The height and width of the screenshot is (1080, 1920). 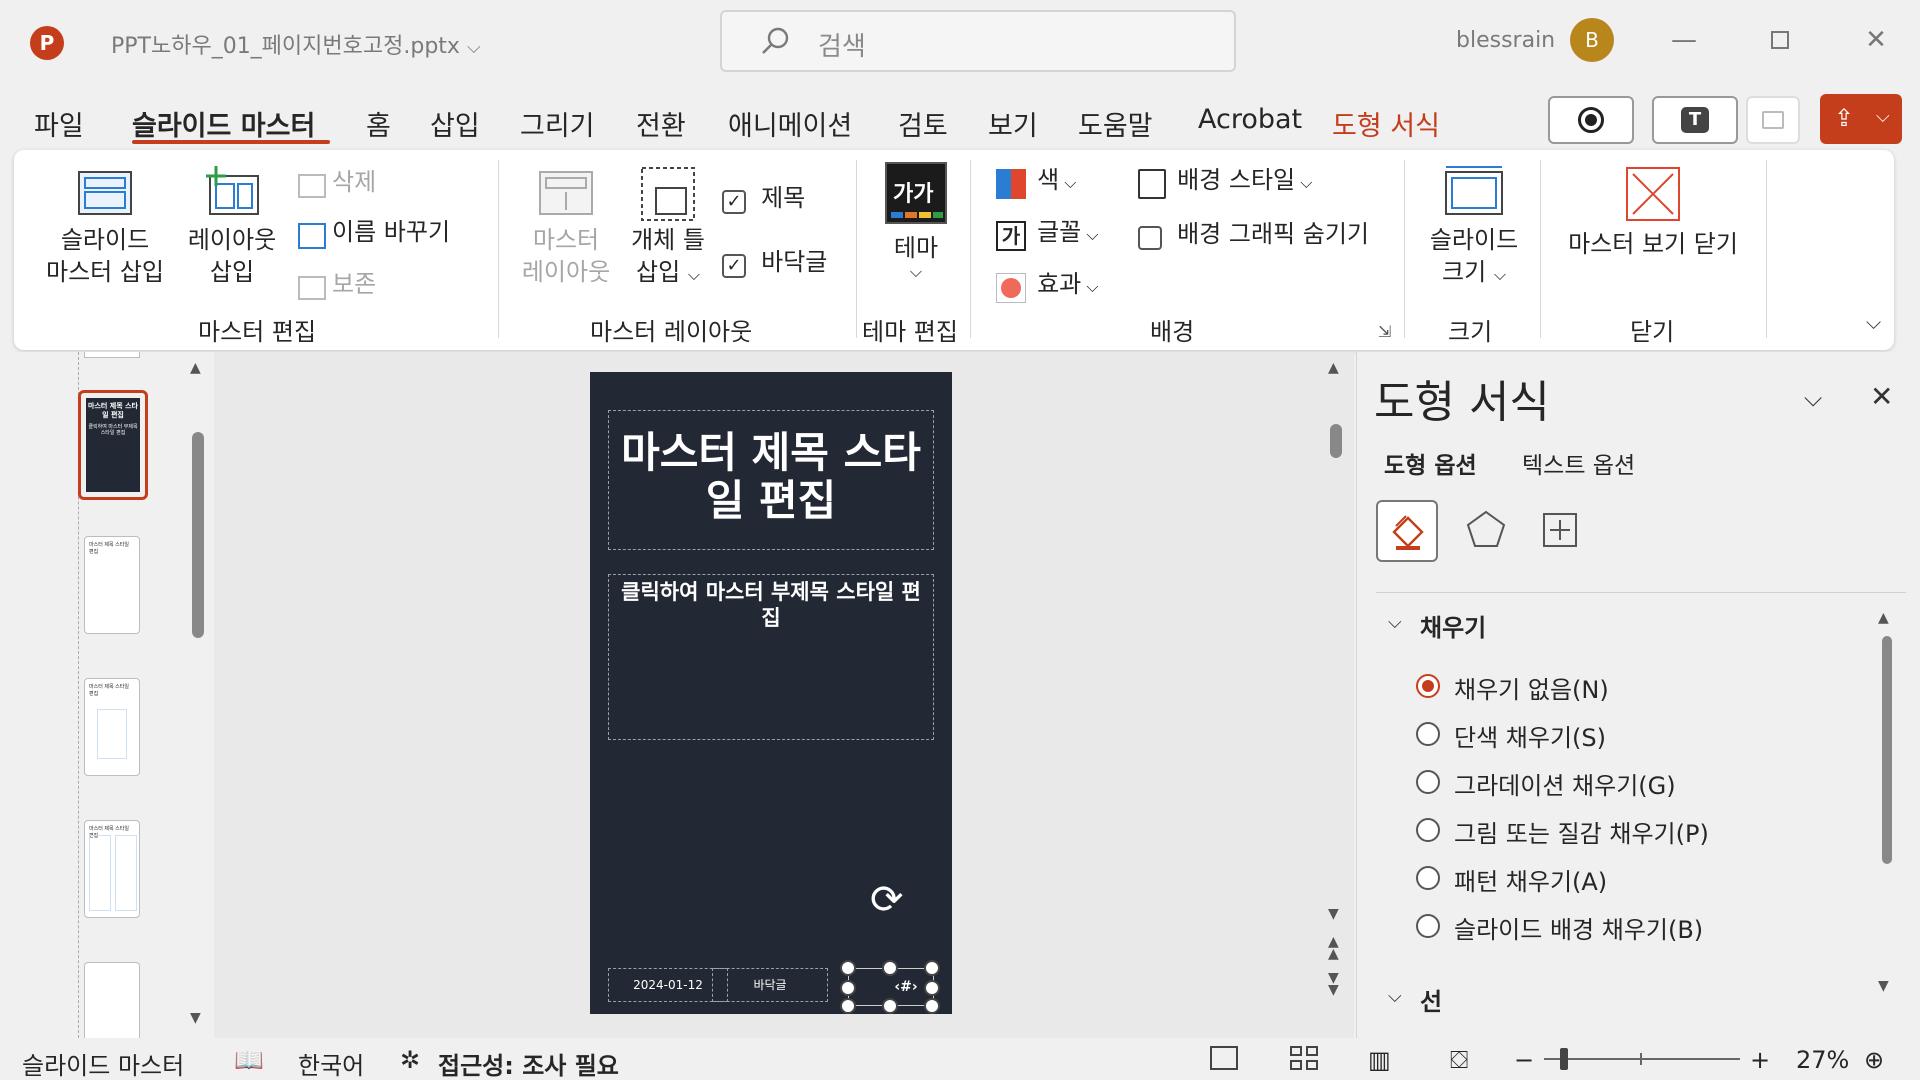 What do you see at coordinates (1874, 1060) in the screenshot?
I see `fit-to-window-icon: ⊕` at bounding box center [1874, 1060].